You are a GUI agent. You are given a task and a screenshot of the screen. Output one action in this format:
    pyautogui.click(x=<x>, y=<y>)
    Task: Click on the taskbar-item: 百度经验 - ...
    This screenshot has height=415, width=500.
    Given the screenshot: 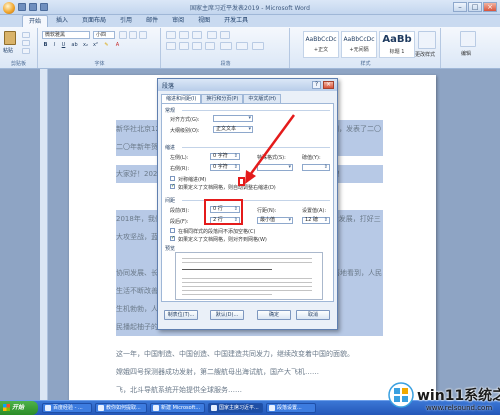 What is the action you would take?
    pyautogui.click(x=67, y=408)
    